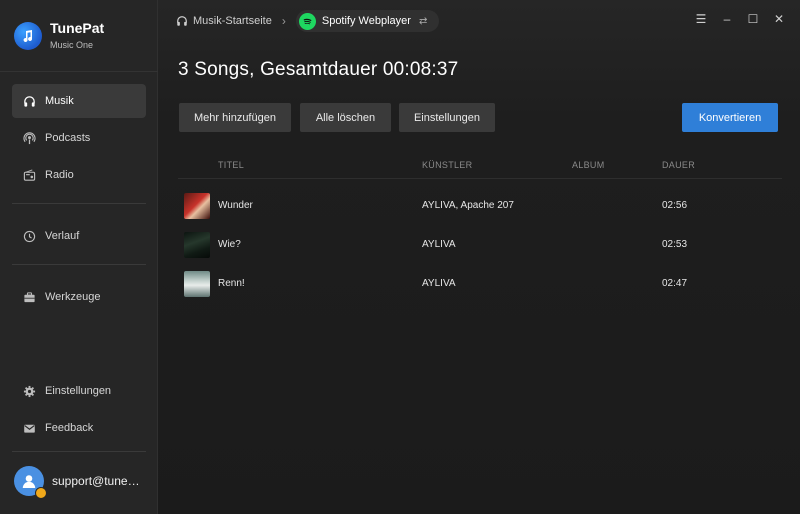  What do you see at coordinates (59, 175) in the screenshot?
I see `sidebar-item-label: Radio` at bounding box center [59, 175].